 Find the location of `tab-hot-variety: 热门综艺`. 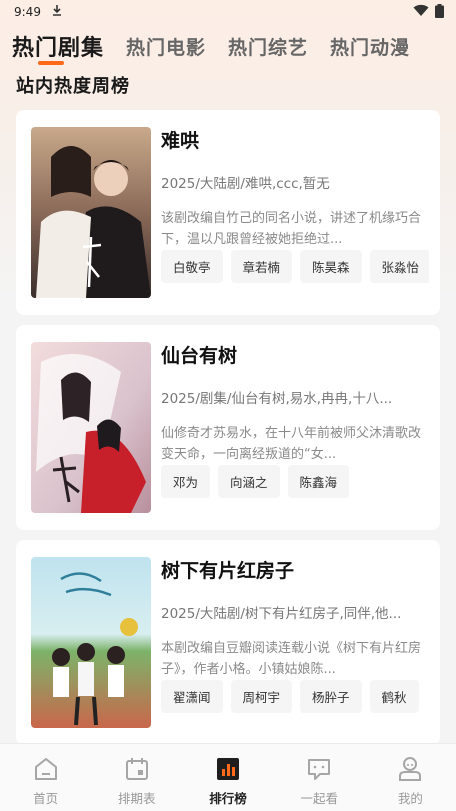

tab-hot-variety: 热门综艺 is located at coordinates (268, 46).